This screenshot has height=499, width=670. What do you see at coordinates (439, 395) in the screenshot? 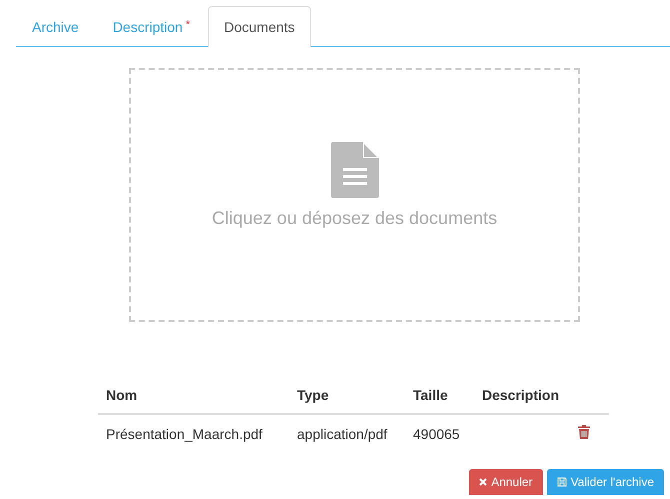
I see `column-header: Taille` at bounding box center [439, 395].